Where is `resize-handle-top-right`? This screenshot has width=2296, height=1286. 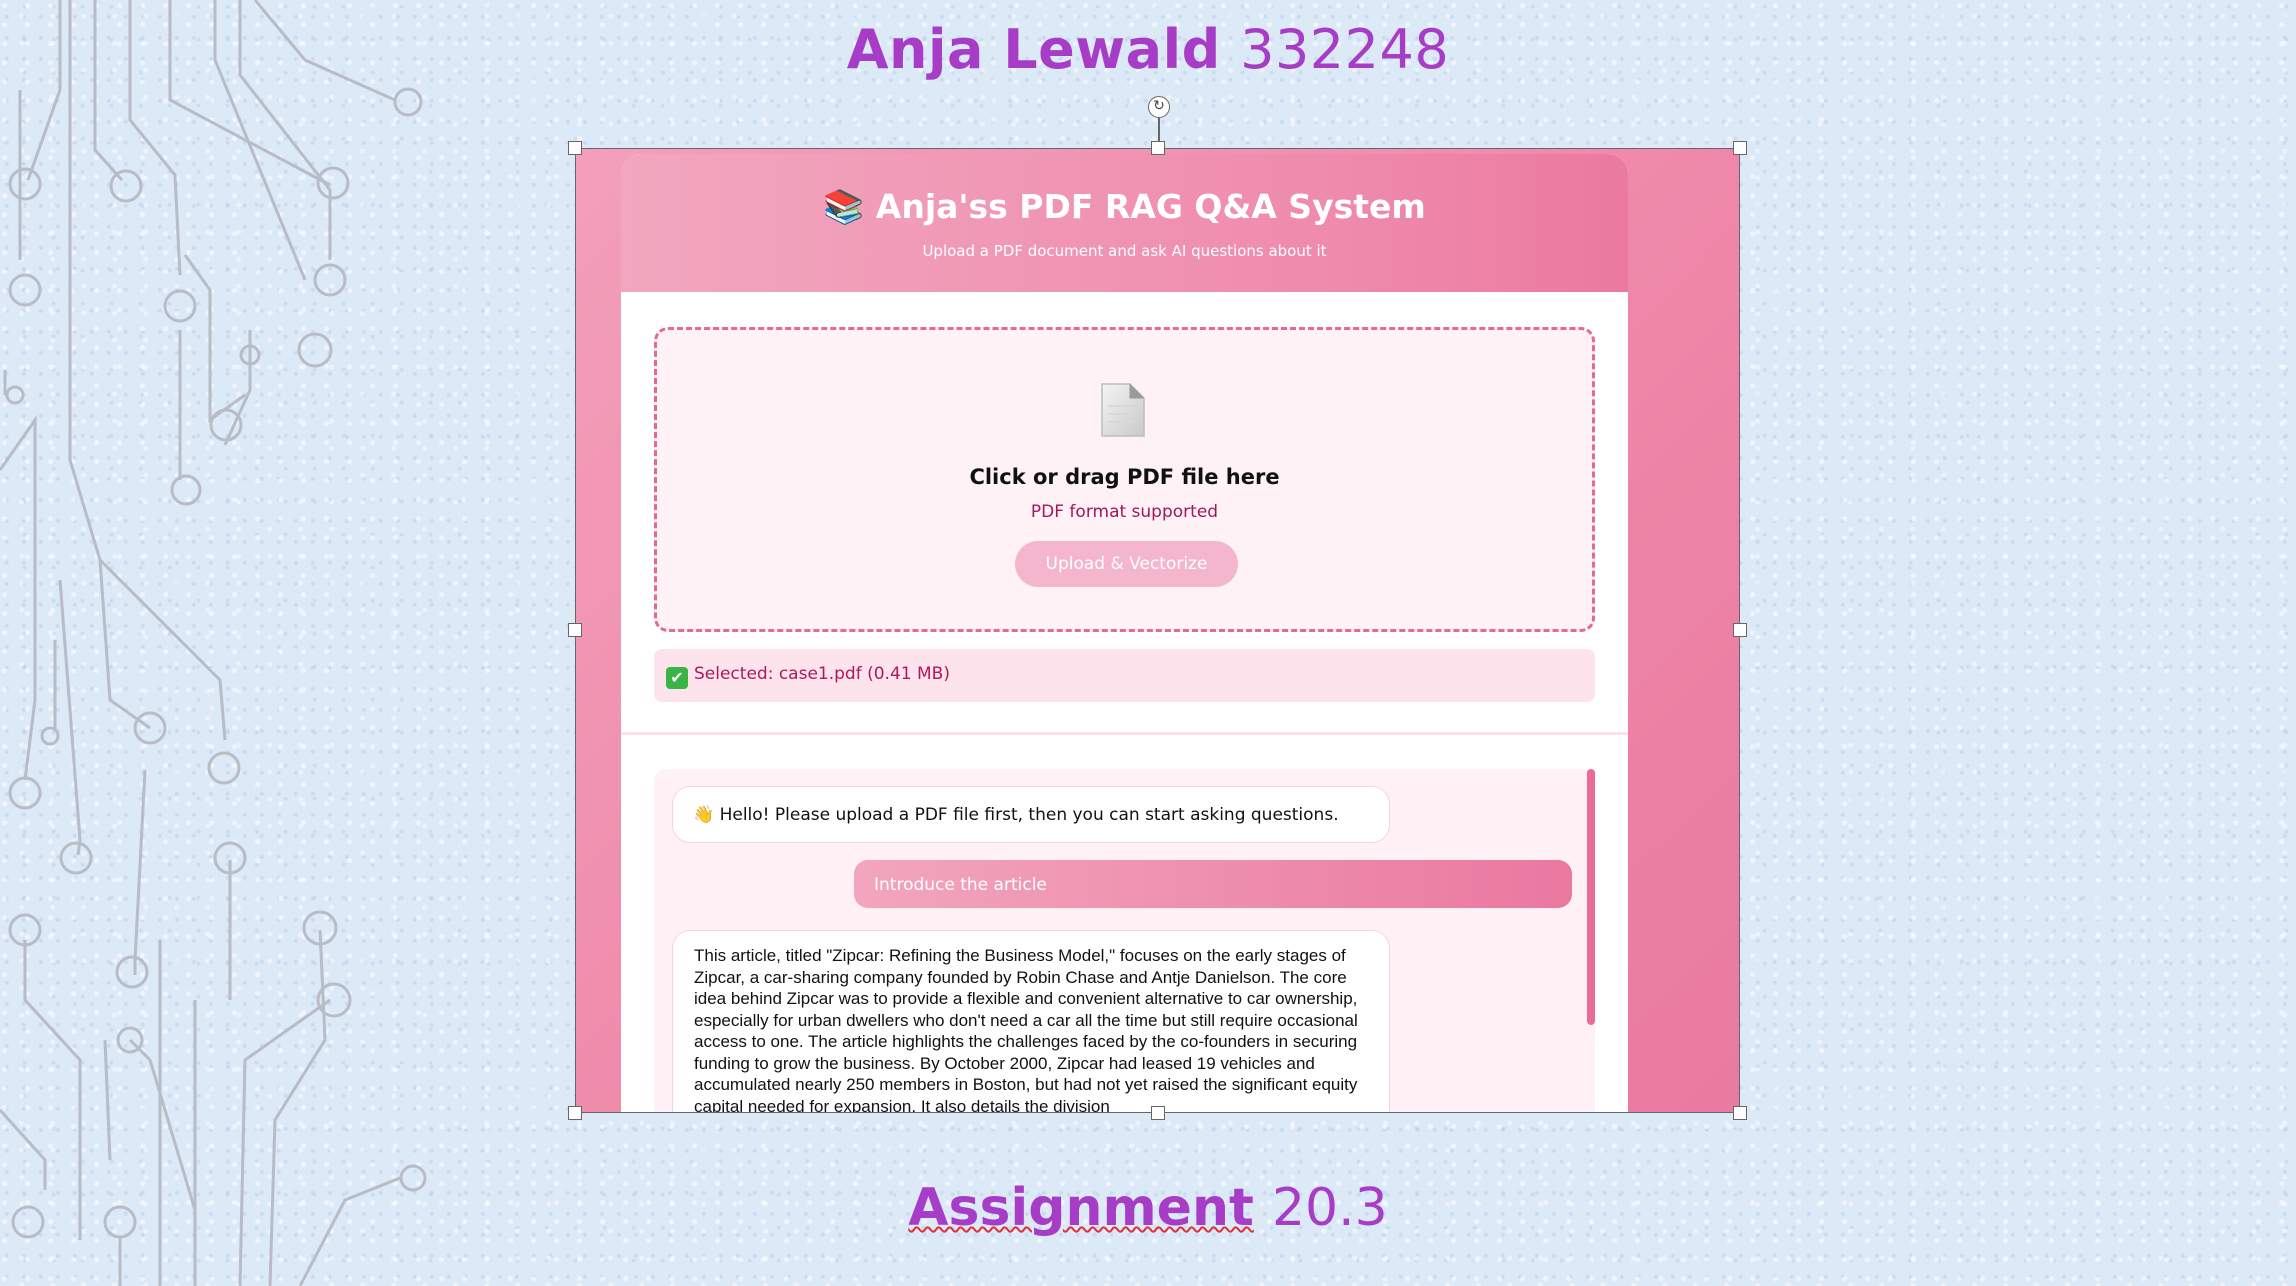
resize-handle-top-right is located at coordinates (1740, 148).